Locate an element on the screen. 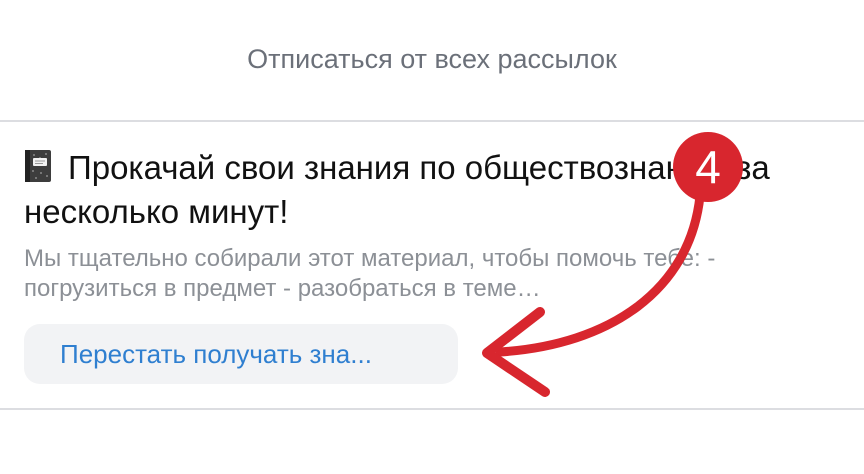 The height and width of the screenshot is (474, 864). step-number-badge: 4 is located at coordinates (708, 167).